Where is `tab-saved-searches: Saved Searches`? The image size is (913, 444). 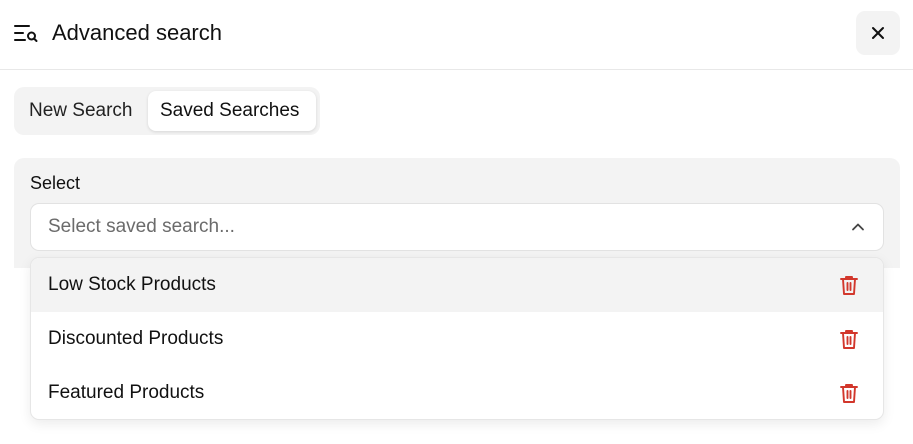
tab-saved-searches: Saved Searches is located at coordinates (232, 111).